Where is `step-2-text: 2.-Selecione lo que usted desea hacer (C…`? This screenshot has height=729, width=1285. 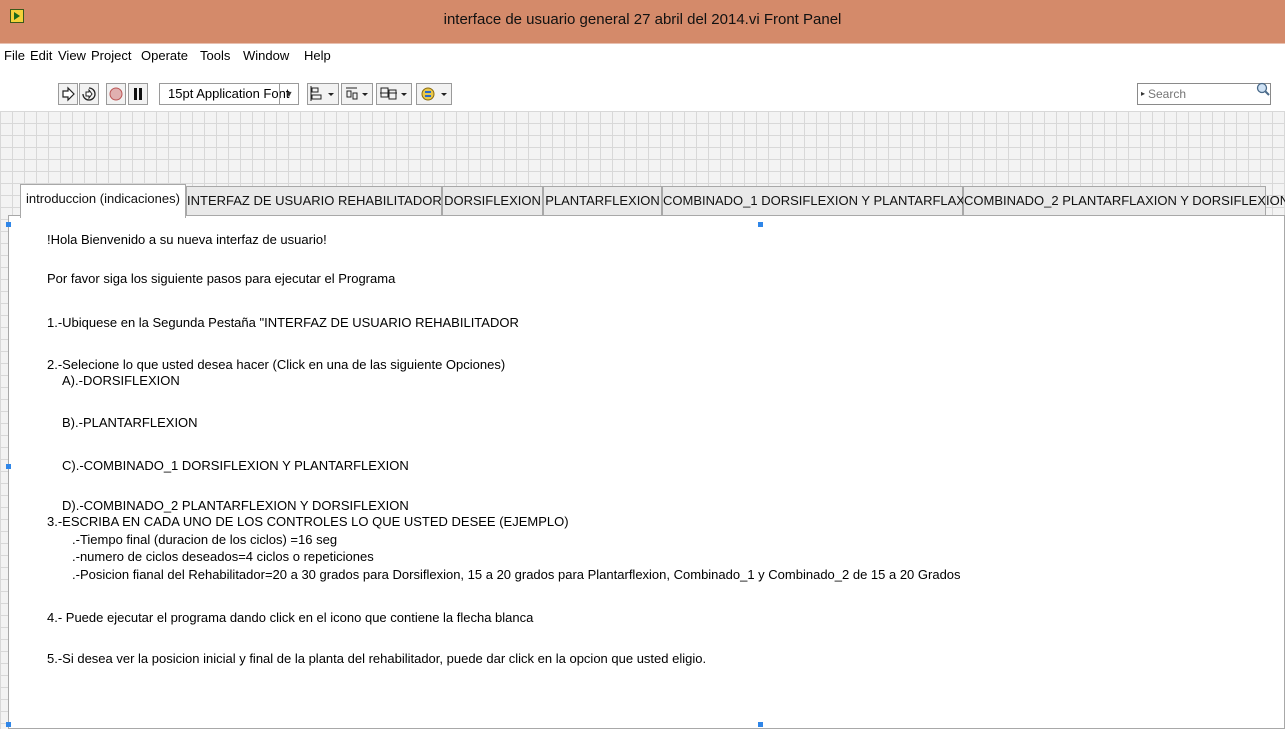 step-2-text: 2.-Selecione lo que usted desea hacer (C… is located at coordinates (276, 364).